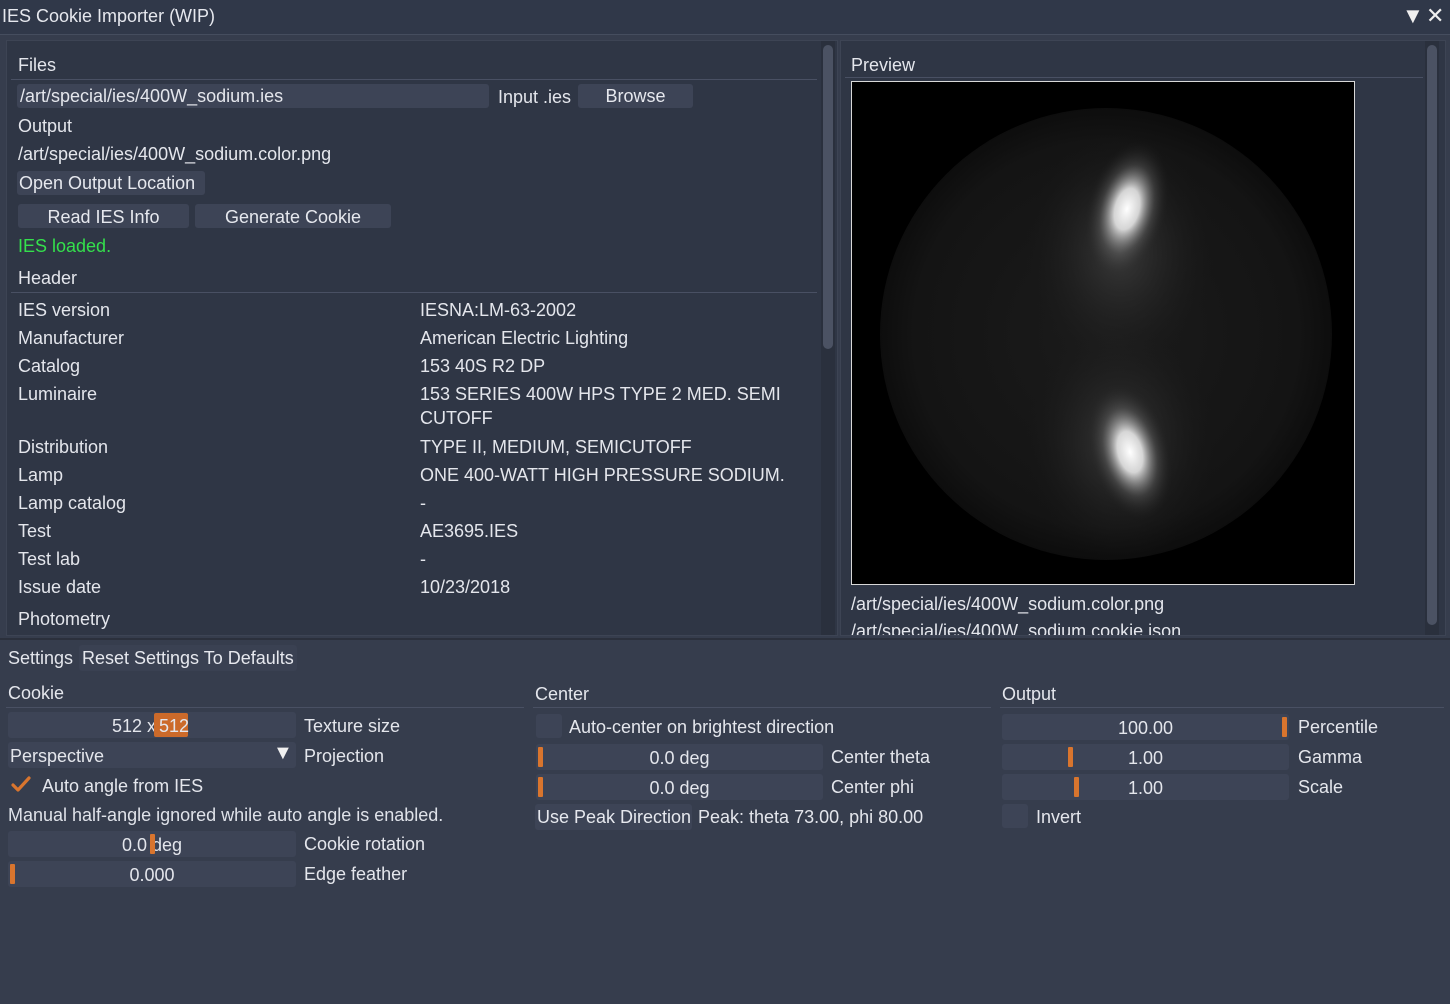 The image size is (1450, 1004). Describe the element at coordinates (356, 874) in the screenshot. I see `edge-feather-label: Edge feather` at that location.